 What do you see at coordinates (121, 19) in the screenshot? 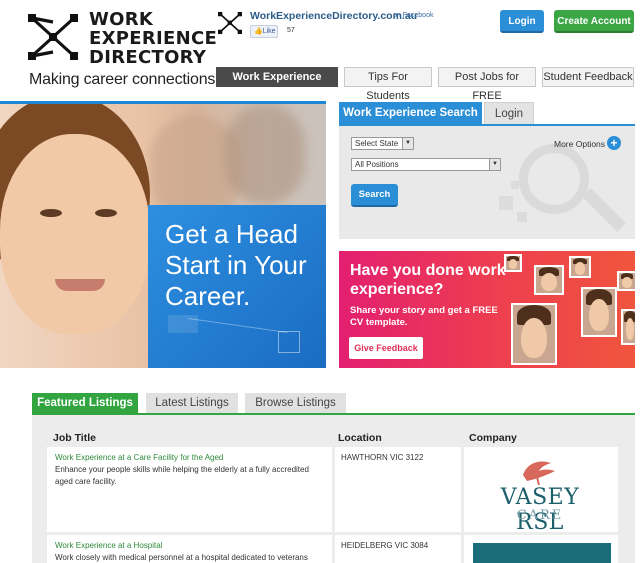
I see `logo-line-1: WORK` at bounding box center [121, 19].